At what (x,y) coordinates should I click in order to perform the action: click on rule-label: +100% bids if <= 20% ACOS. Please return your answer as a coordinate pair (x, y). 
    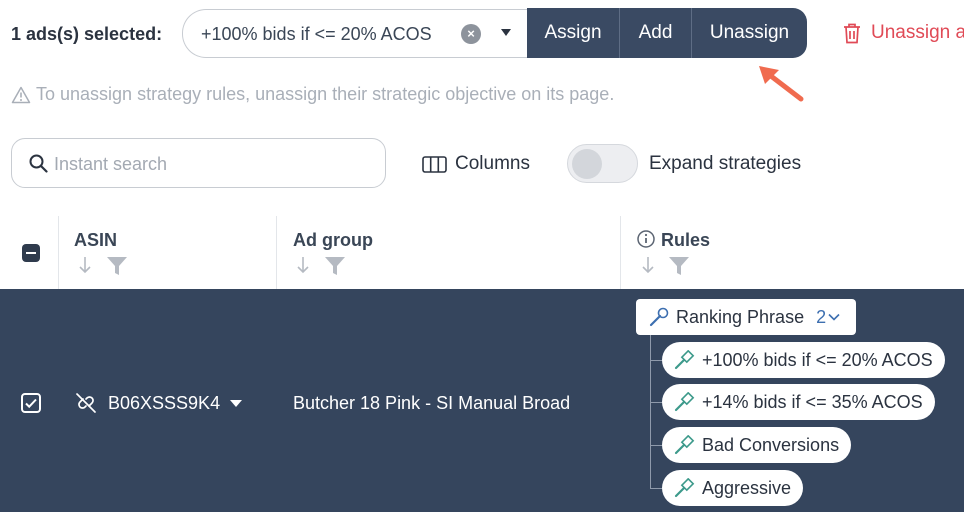
    Looking at the image, I should click on (817, 359).